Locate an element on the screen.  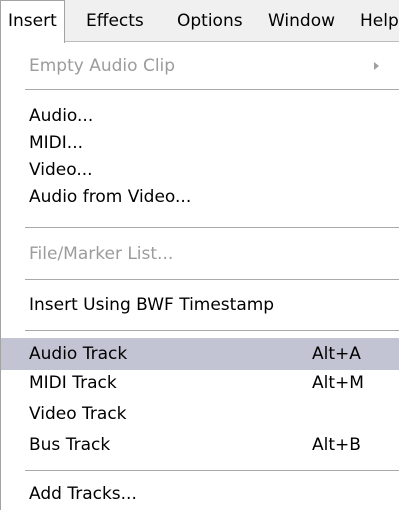
menu-item-midi-track: MIDI Track Alt+M is located at coordinates (200, 383).